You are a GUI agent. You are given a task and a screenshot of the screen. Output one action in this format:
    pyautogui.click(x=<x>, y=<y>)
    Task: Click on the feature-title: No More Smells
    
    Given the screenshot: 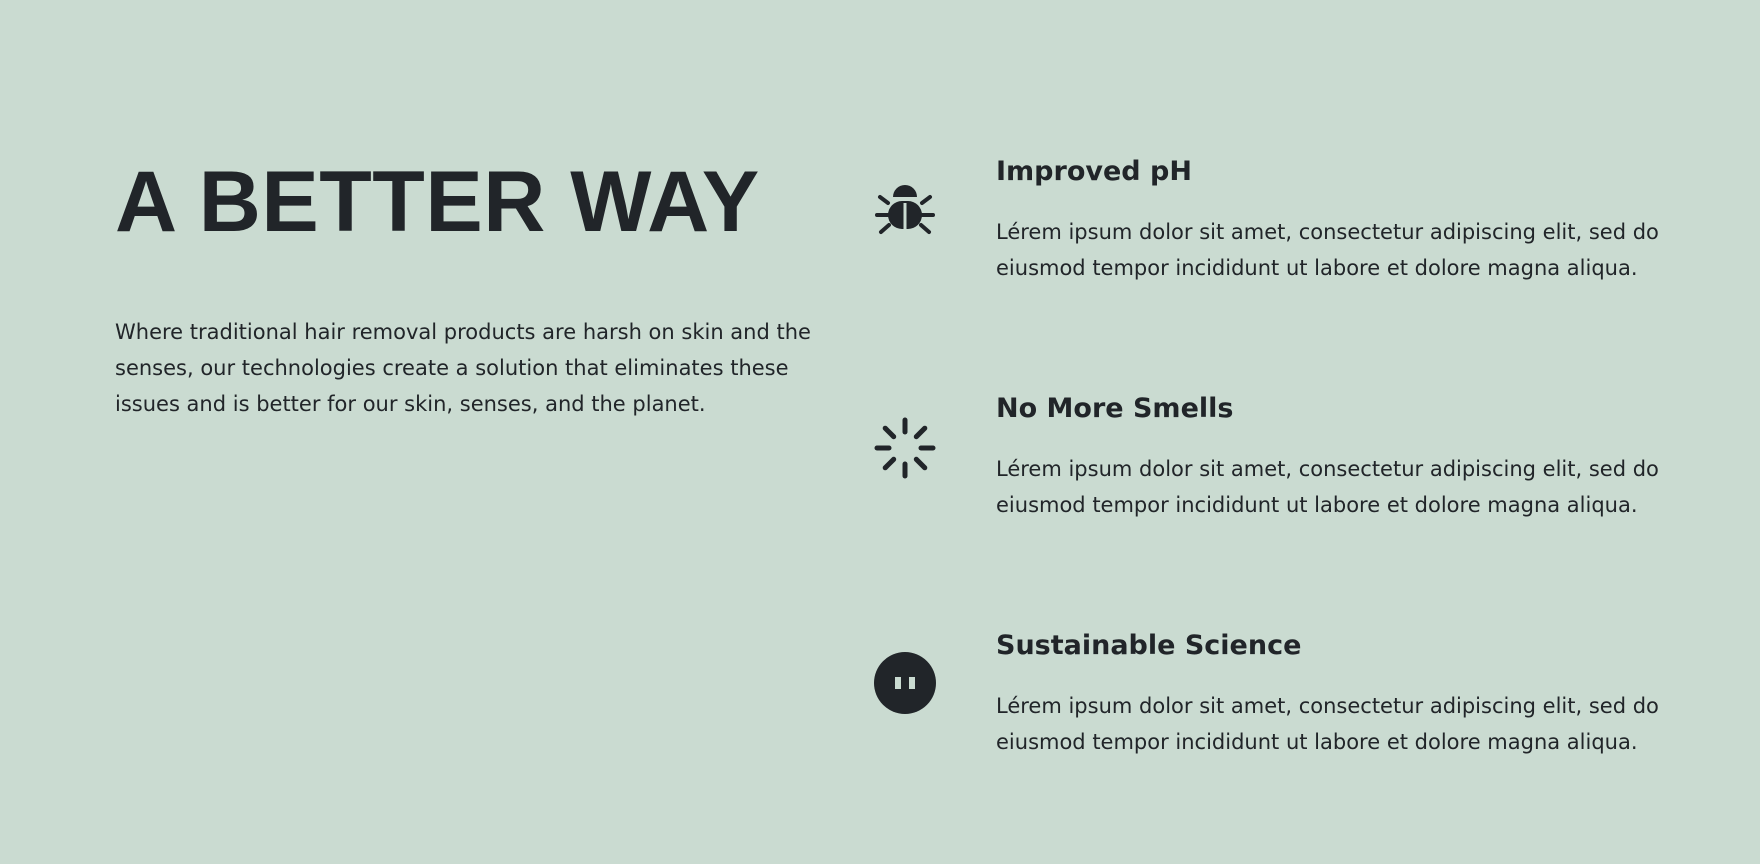 What is the action you would take?
    pyautogui.click(x=1115, y=408)
    